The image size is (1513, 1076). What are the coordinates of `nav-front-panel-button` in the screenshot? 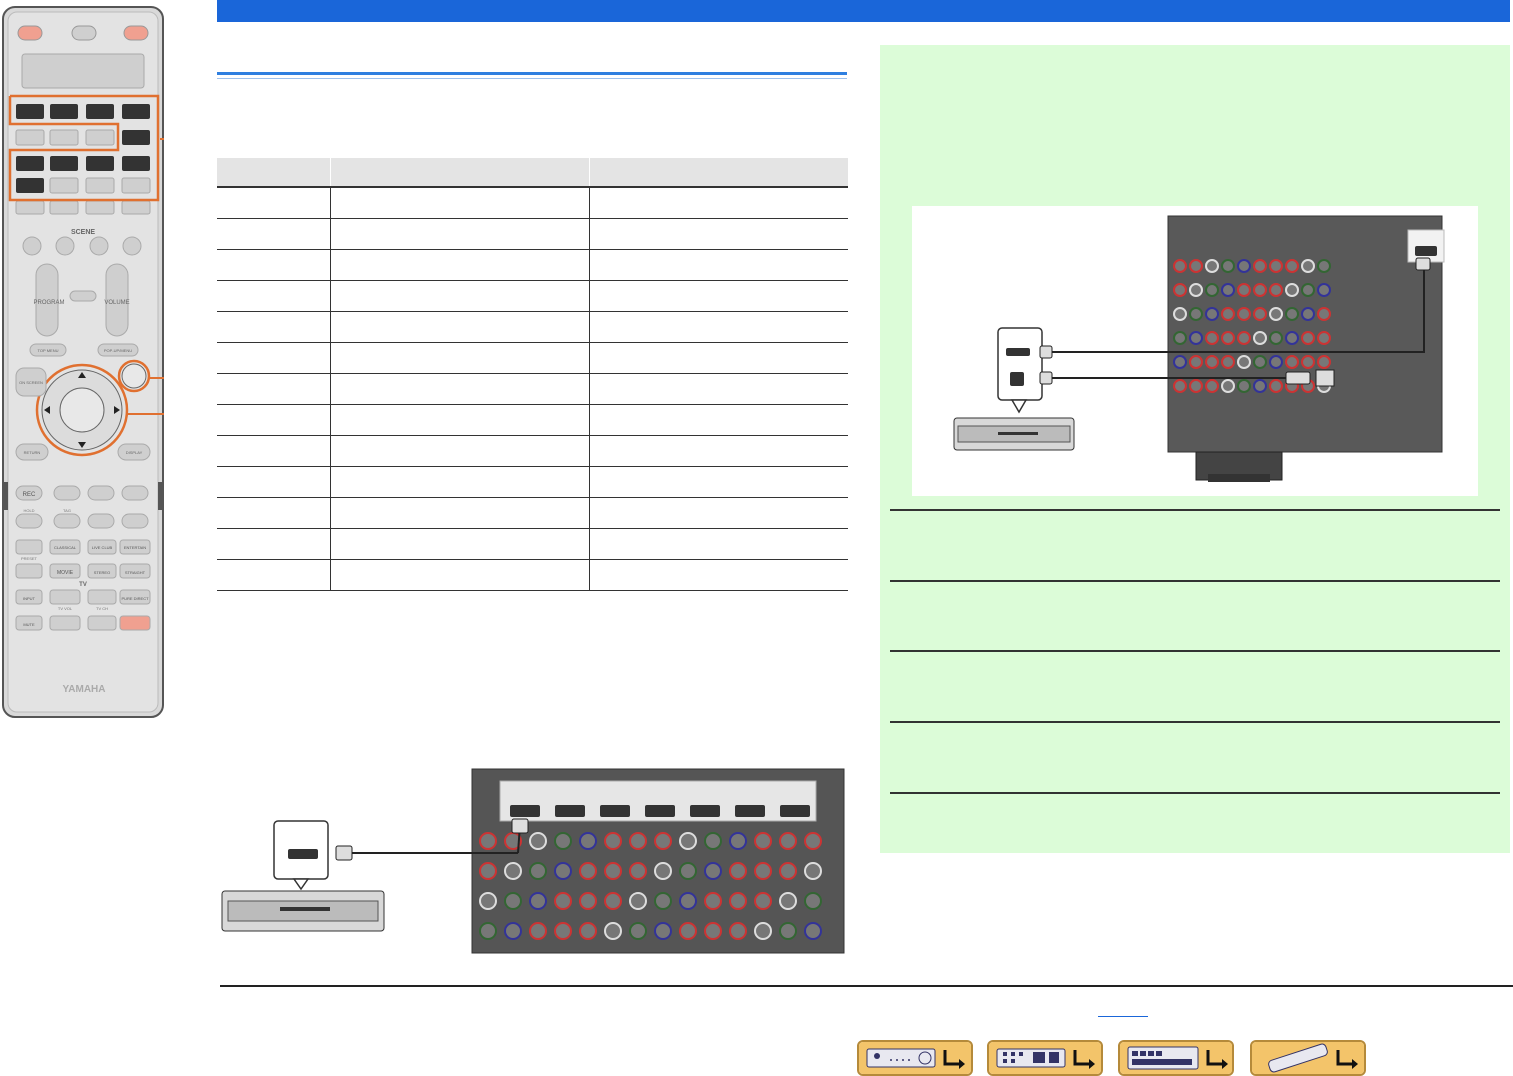 It's located at (915, 1058).